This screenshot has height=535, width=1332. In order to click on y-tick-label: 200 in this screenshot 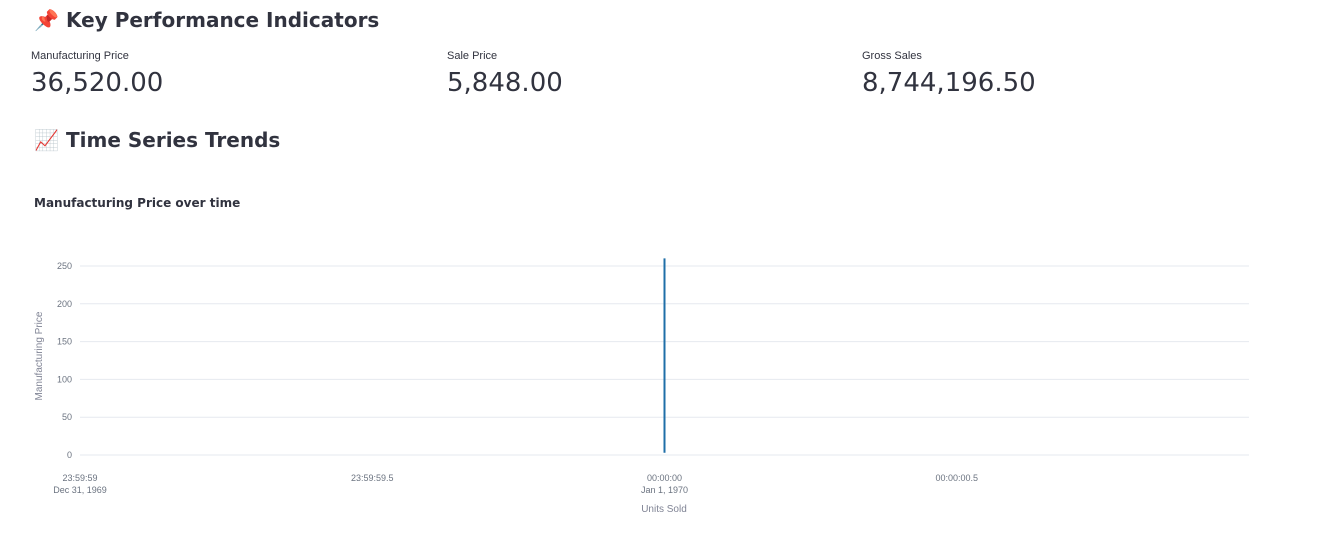, I will do `click(64, 304)`.